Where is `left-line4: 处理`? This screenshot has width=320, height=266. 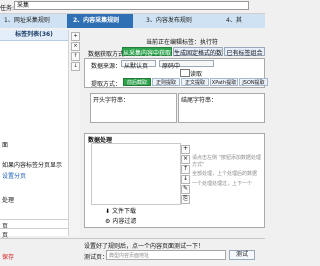
left-line4: 处理 is located at coordinates (8, 200).